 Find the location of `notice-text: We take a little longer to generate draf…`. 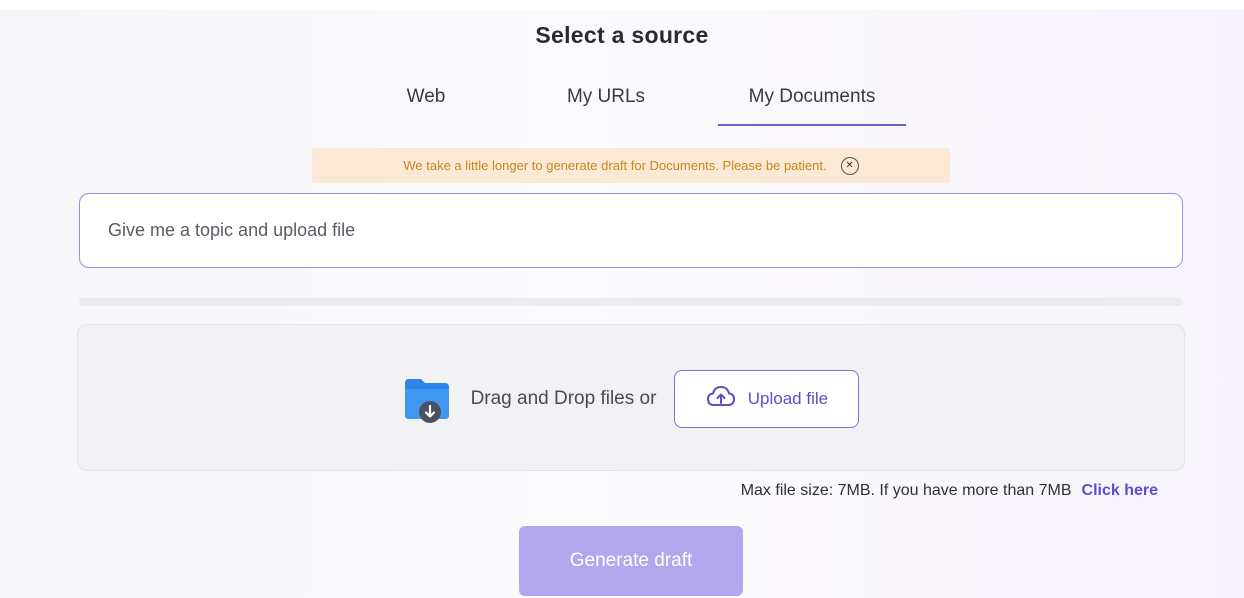

notice-text: We take a little longer to generate draf… is located at coordinates (615, 165).